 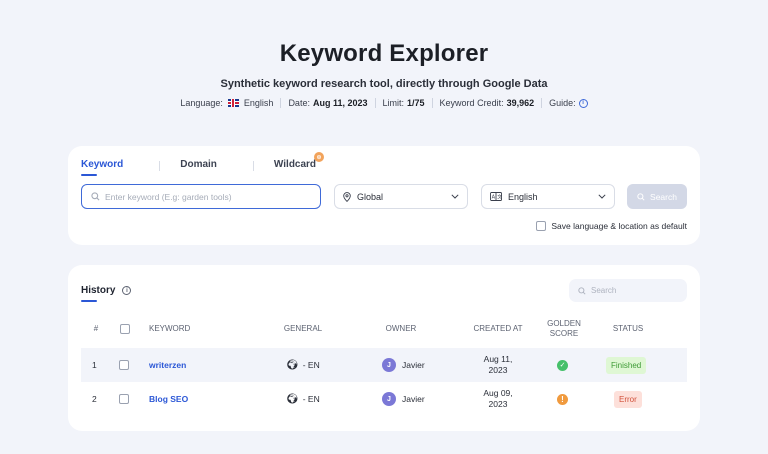 I want to click on coin-icon: ⊜, so click(x=319, y=157).